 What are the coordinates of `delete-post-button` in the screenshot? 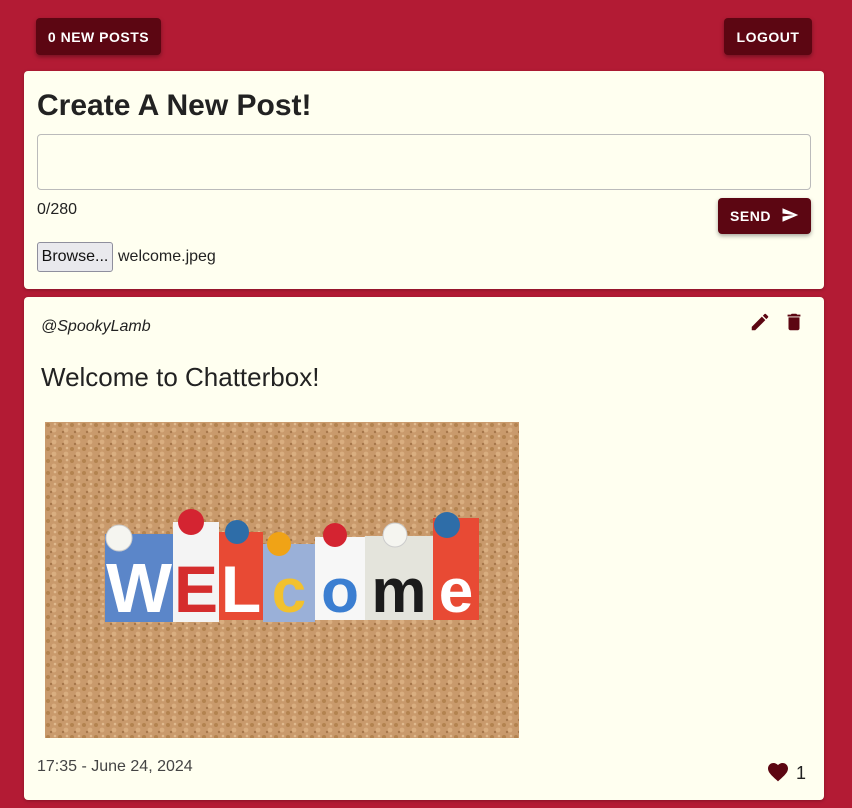 It's located at (794, 324).